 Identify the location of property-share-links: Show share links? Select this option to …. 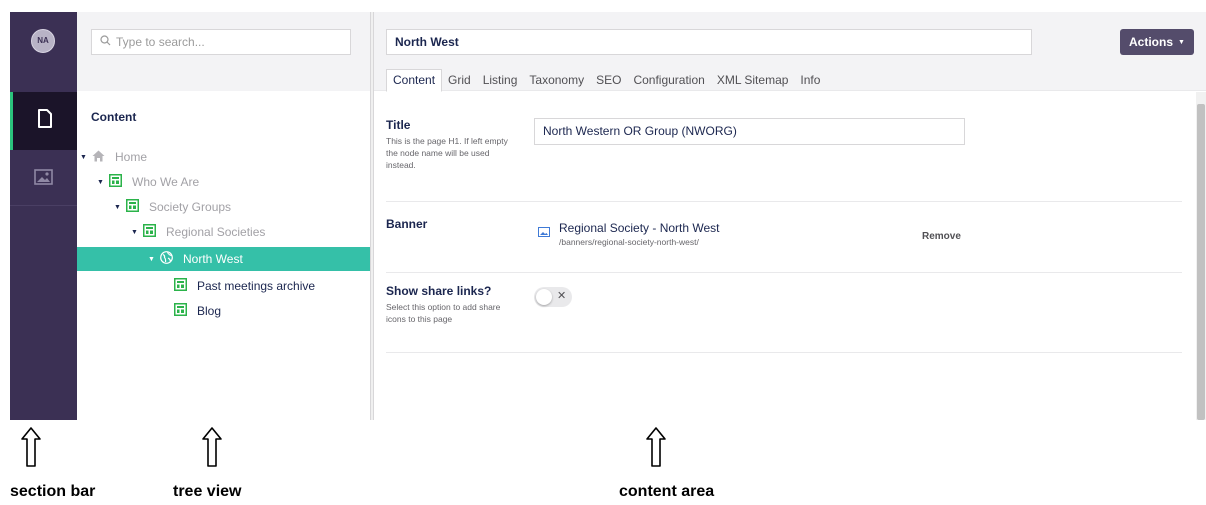
(784, 318).